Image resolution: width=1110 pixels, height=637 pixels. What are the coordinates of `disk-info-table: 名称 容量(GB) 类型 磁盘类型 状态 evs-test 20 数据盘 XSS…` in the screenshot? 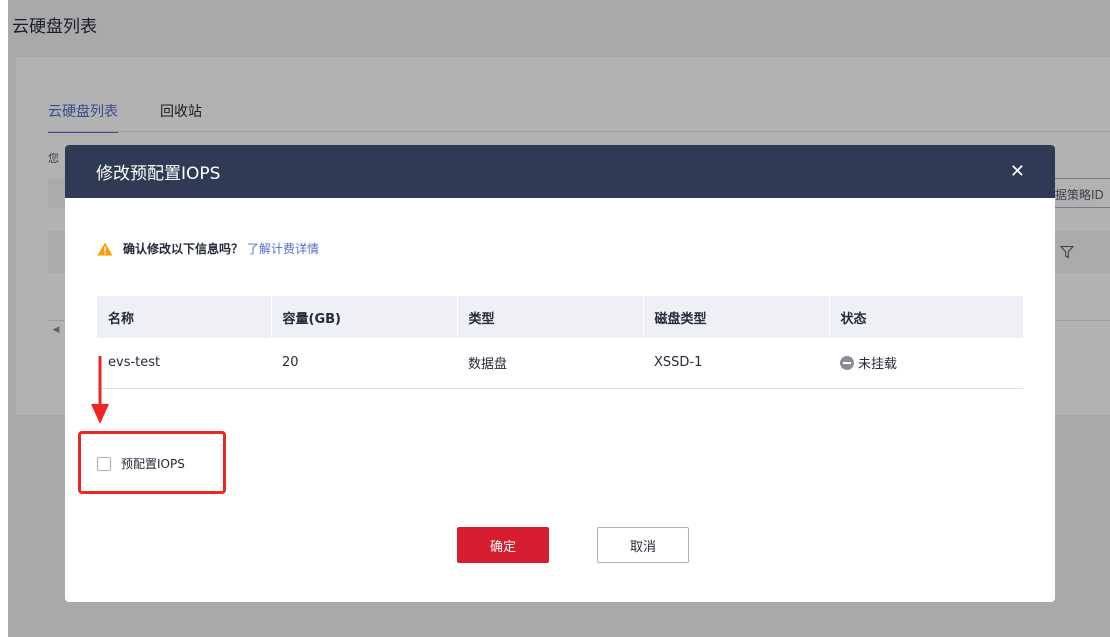 It's located at (560, 342).